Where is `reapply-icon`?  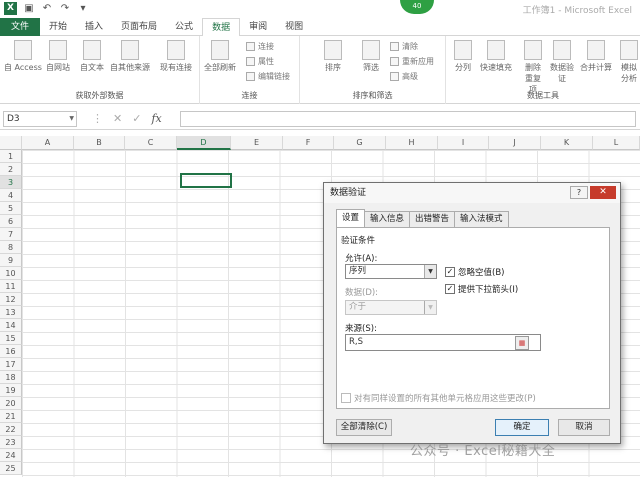 reapply-icon is located at coordinates (394, 61).